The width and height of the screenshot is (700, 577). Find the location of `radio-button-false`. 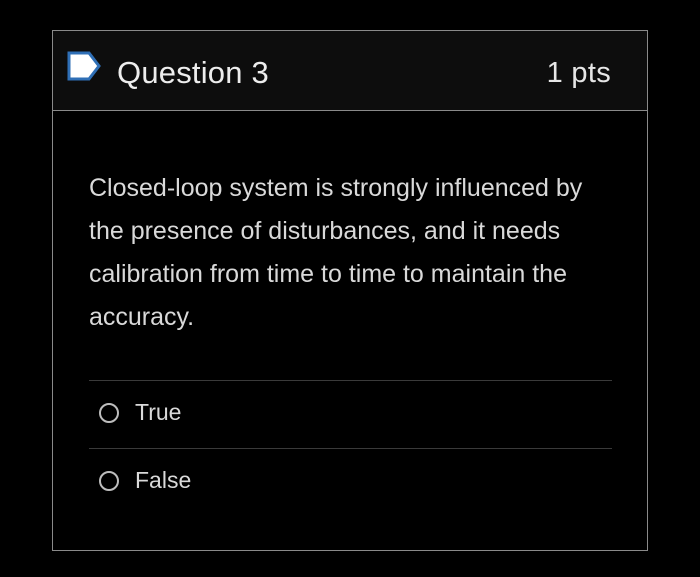

radio-button-false is located at coordinates (109, 481).